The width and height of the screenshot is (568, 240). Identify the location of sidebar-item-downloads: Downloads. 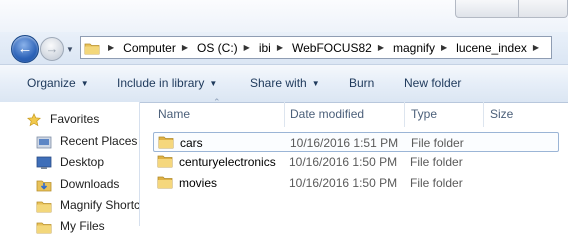
(78, 184).